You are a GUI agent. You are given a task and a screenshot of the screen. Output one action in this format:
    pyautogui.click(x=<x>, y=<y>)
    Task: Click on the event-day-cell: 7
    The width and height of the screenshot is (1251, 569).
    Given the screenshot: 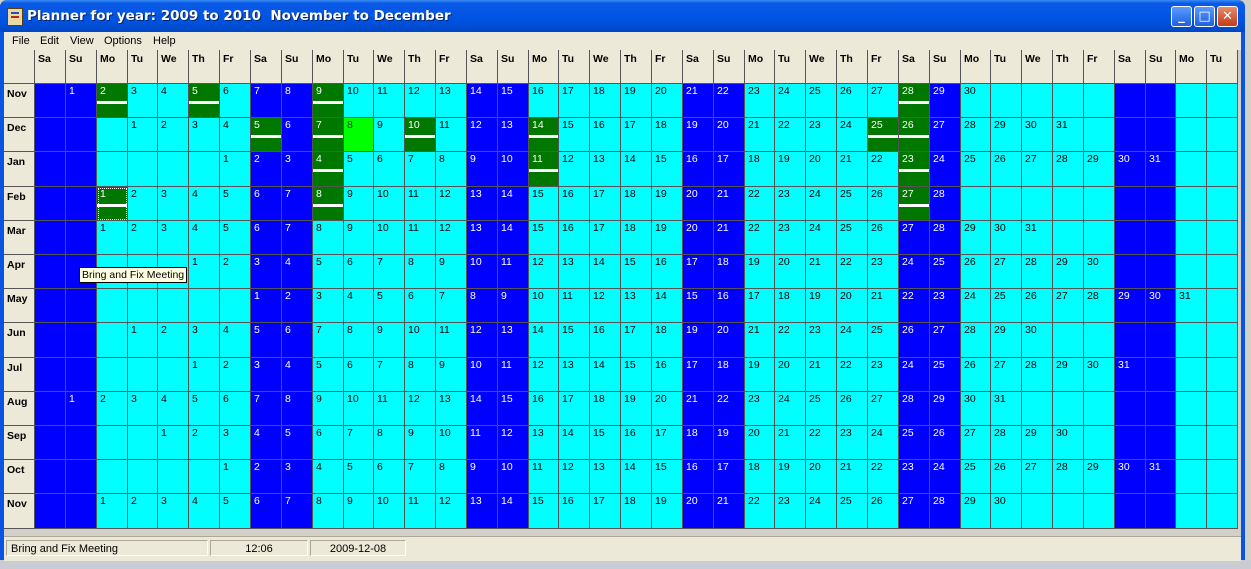 What is the action you would take?
    pyautogui.click(x=328, y=135)
    